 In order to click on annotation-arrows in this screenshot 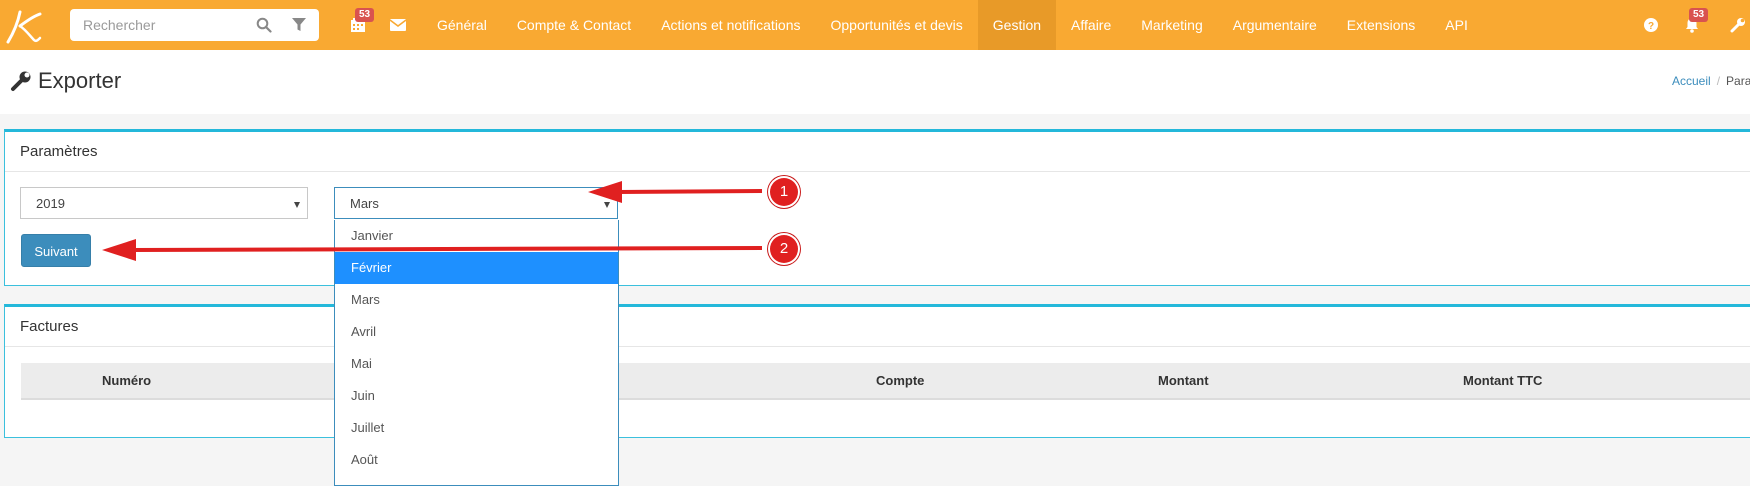, I will do `click(432, 221)`.